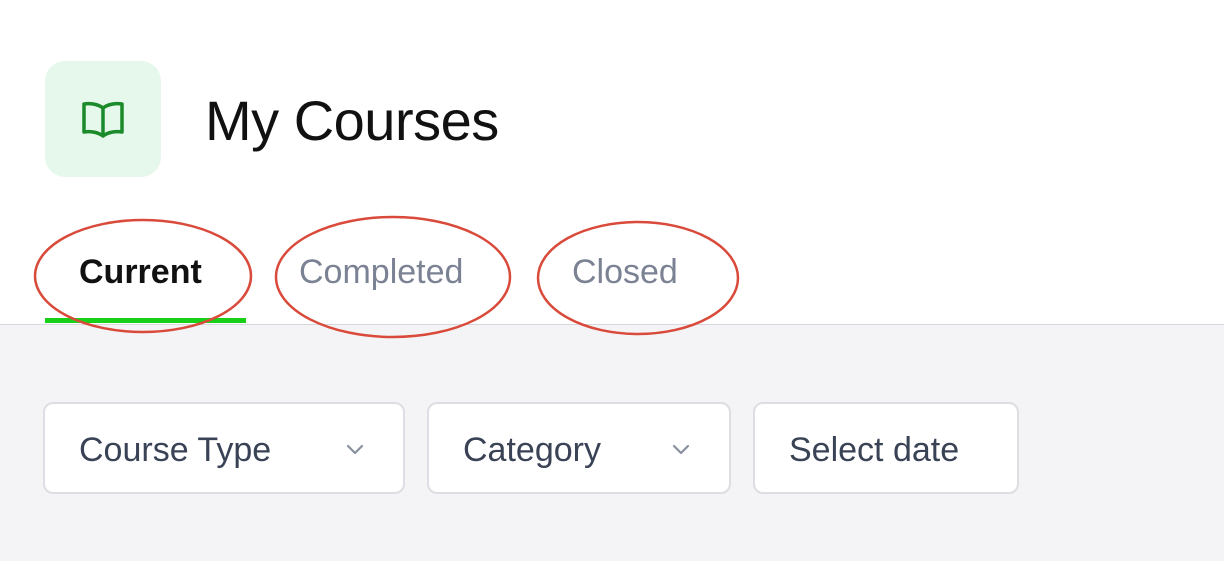 The image size is (1224, 561). I want to click on tab-completed: Completed, so click(381, 272).